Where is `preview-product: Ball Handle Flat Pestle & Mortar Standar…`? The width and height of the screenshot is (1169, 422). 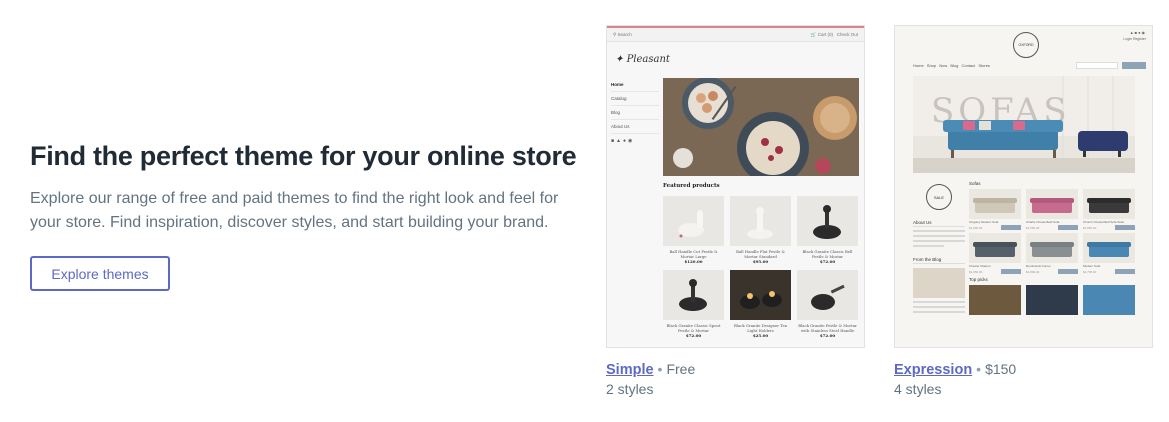
preview-product: Ball Handle Flat Pestle & Mortar Standar… is located at coordinates (760, 230).